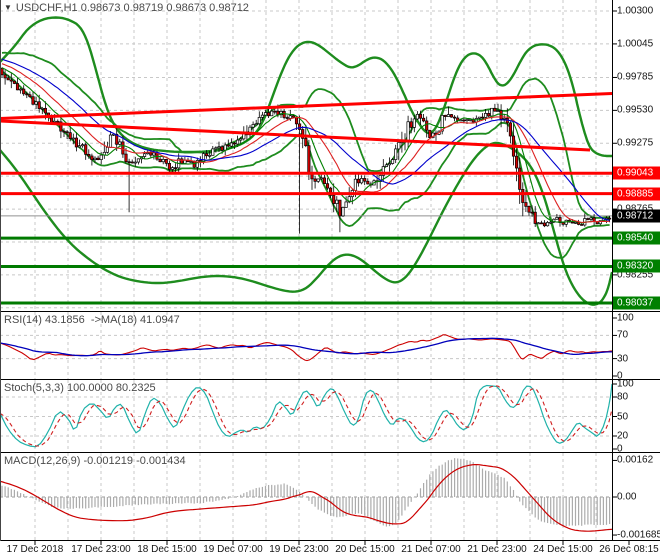 This screenshot has height=560, width=660. What do you see at coordinates (80, 388) in the screenshot?
I see `stoch-indicator-label: Stoch(5,3,3) 100.0000 80.2325` at bounding box center [80, 388].